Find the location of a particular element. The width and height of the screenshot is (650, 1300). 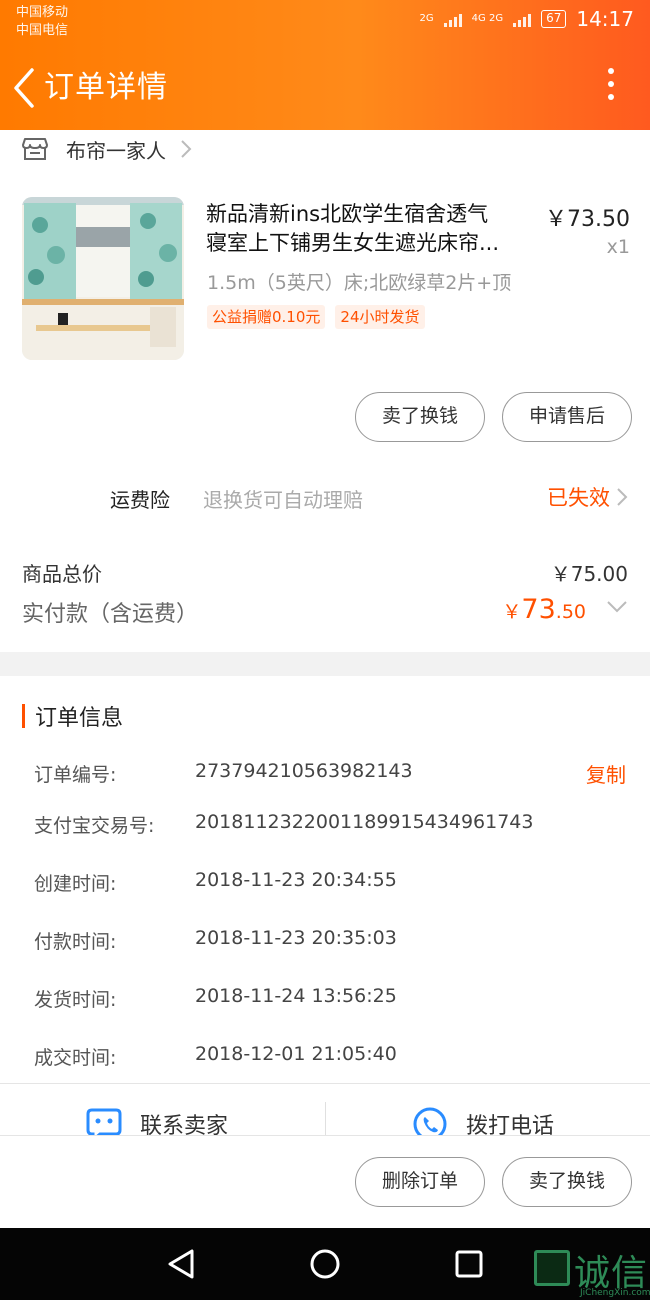

page-title: 订单详情 is located at coordinates (106, 87).